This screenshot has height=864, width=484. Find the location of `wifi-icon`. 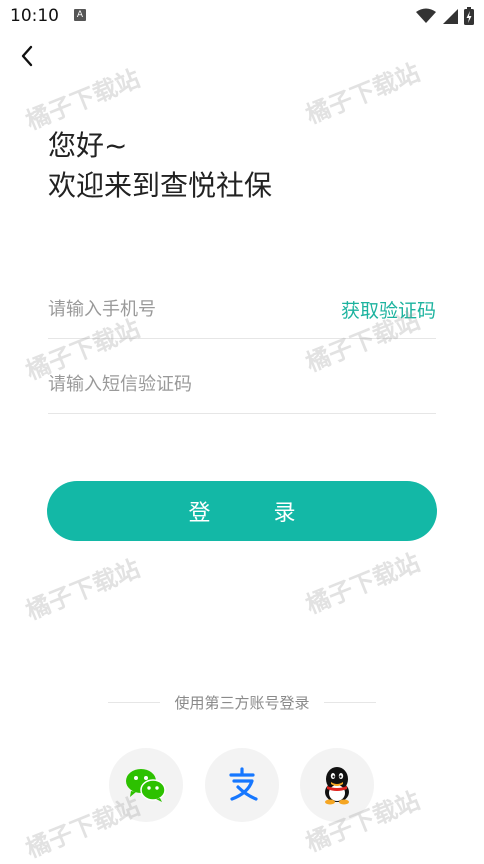

wifi-icon is located at coordinates (426, 15).